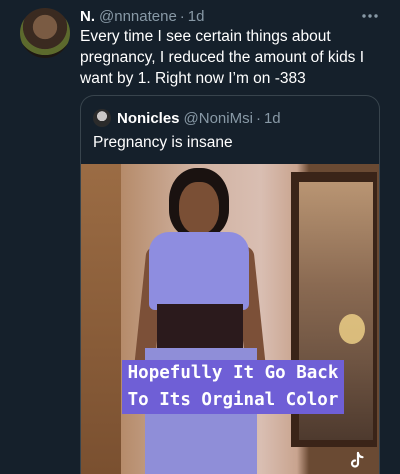  What do you see at coordinates (200, 328) in the screenshot?
I see `person-midriff` at bounding box center [200, 328].